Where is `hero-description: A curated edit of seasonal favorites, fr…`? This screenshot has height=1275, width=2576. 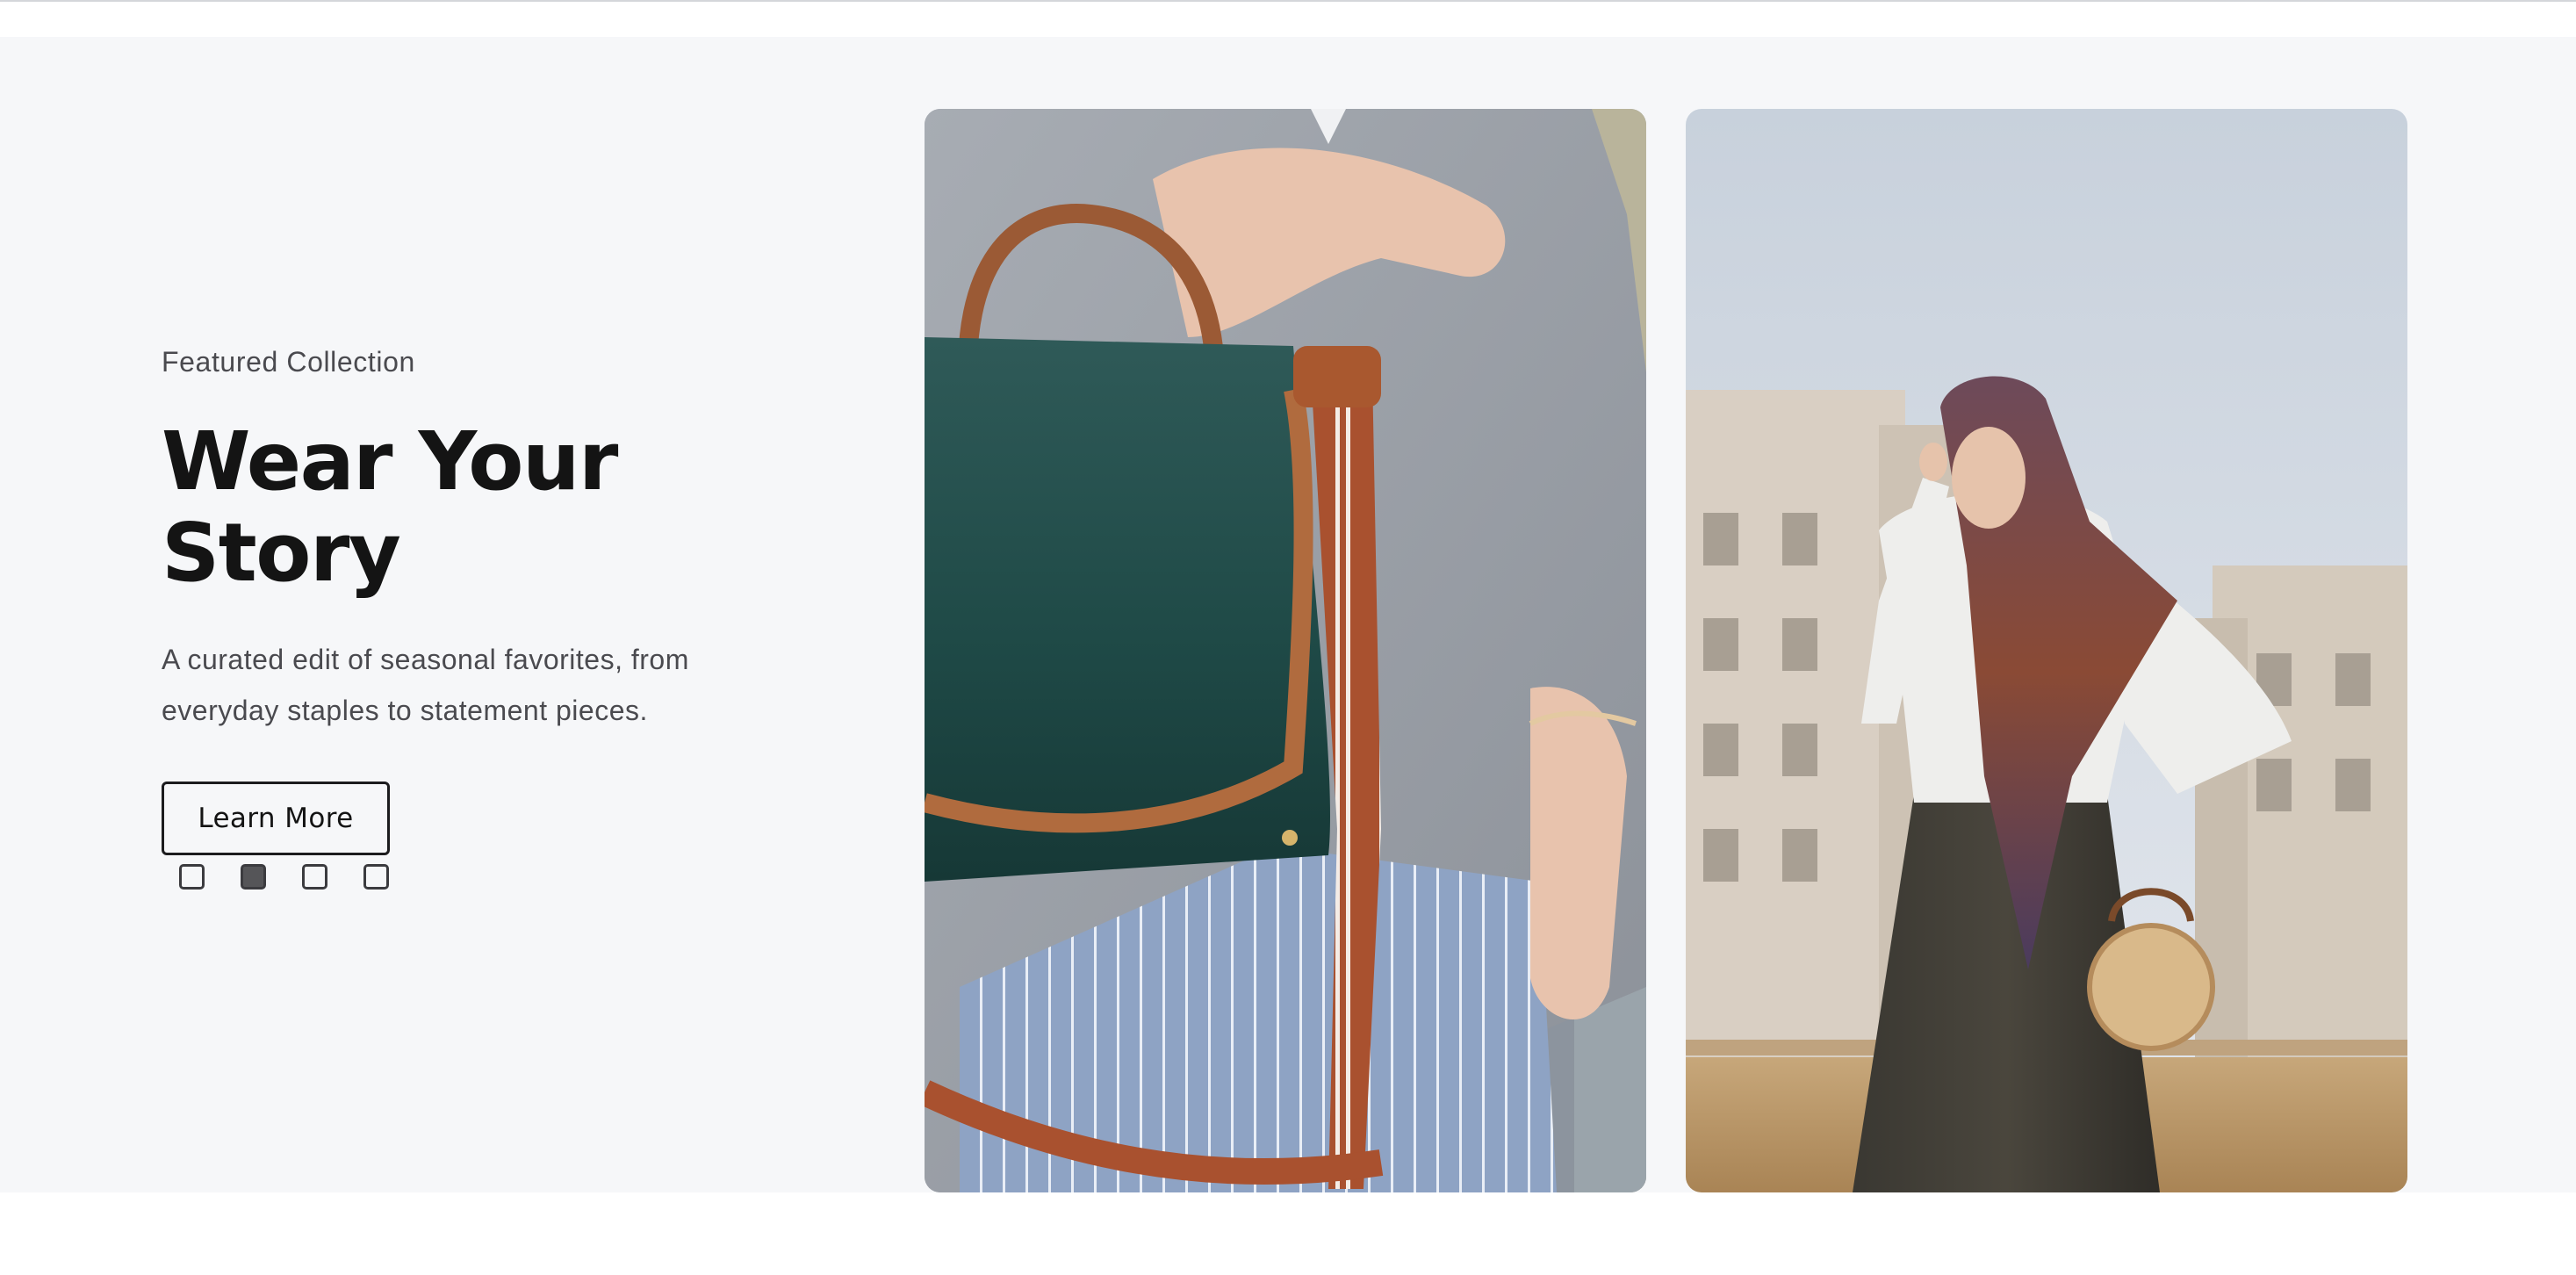
hero-description: A curated edit of seasonal favorites, fr… is located at coordinates (425, 685).